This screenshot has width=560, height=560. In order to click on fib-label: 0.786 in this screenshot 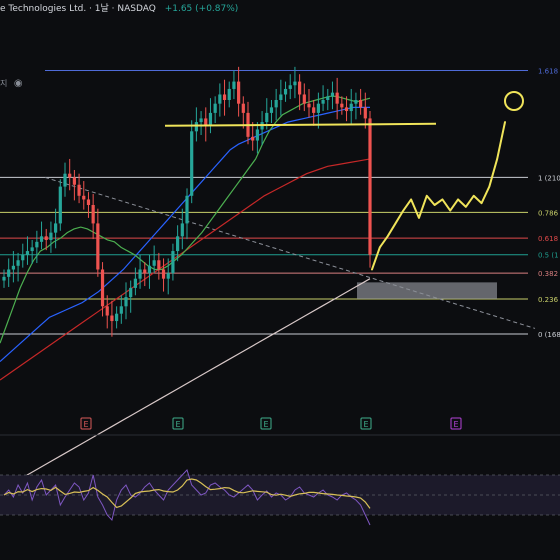, I will do `click(548, 213)`.